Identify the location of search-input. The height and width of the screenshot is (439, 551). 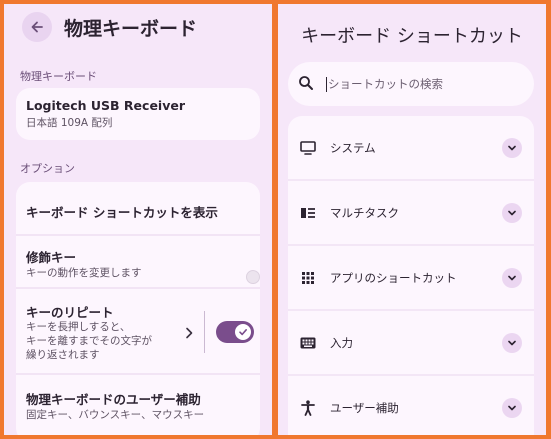
(423, 84).